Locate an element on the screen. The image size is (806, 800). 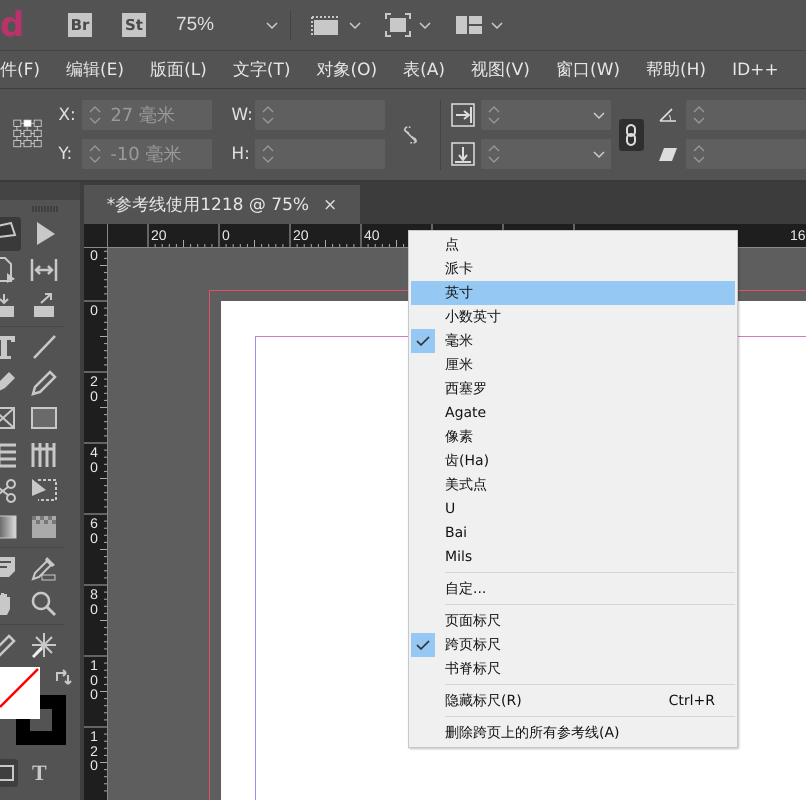
sparkle-wand-icon is located at coordinates (44, 645).